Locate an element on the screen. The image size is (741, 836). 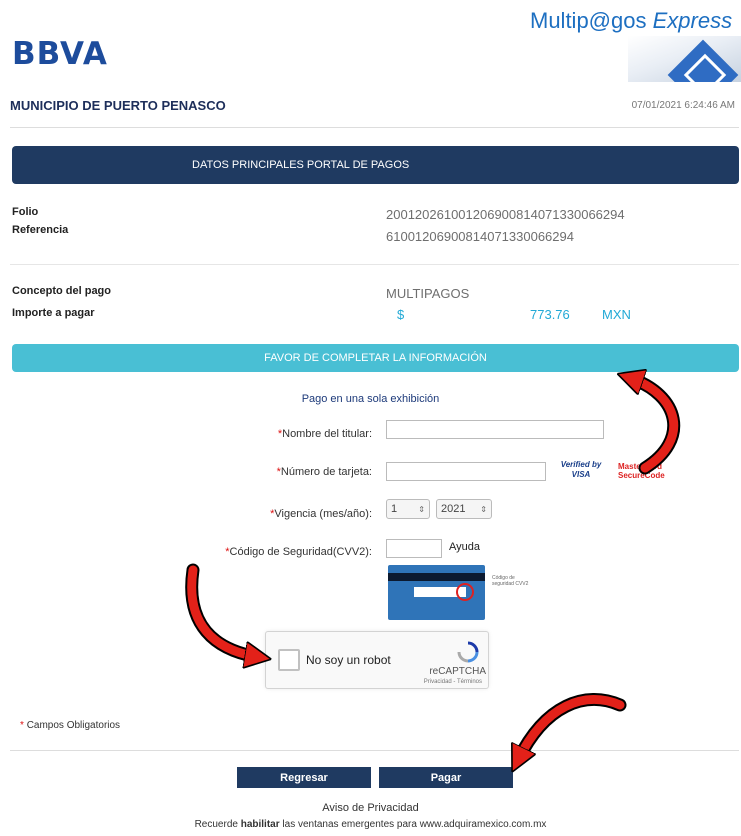
pay-button: Pagar is located at coordinates (446, 777).